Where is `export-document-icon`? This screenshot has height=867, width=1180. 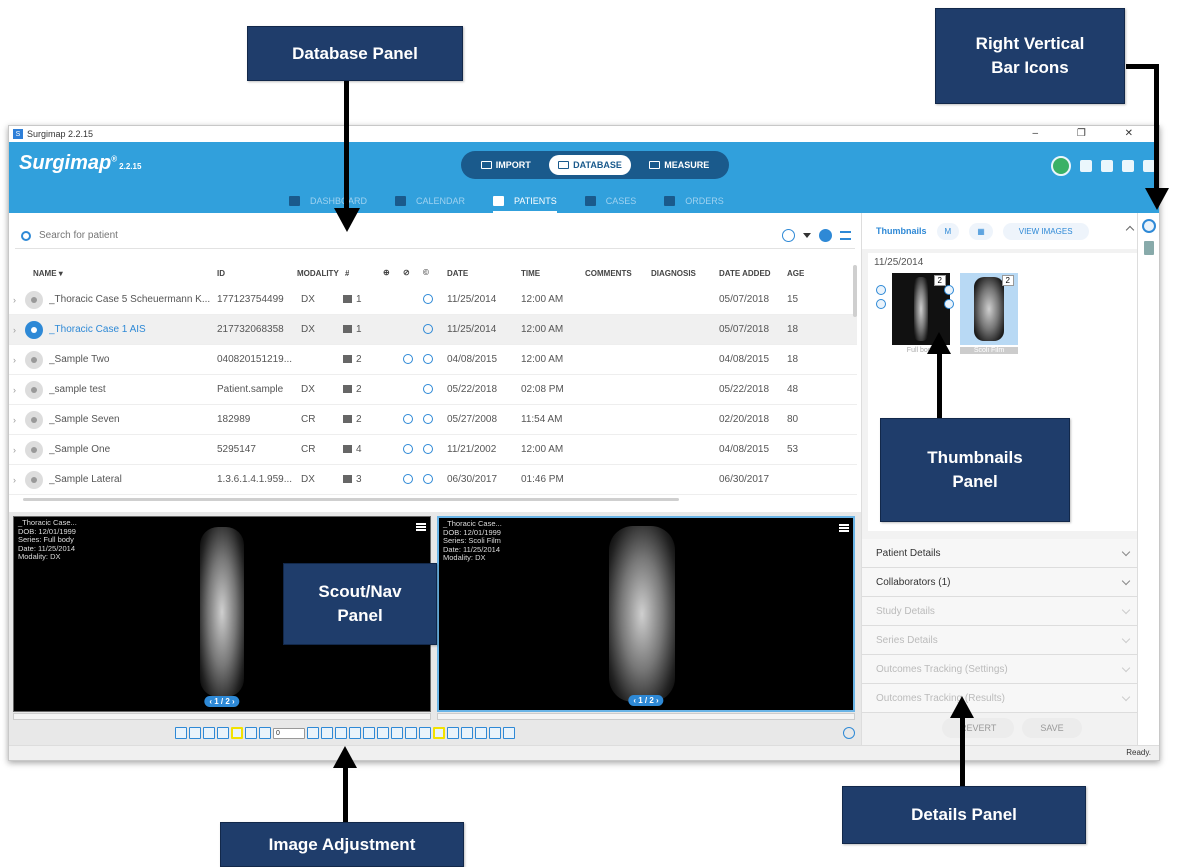 export-document-icon is located at coordinates (1149, 248).